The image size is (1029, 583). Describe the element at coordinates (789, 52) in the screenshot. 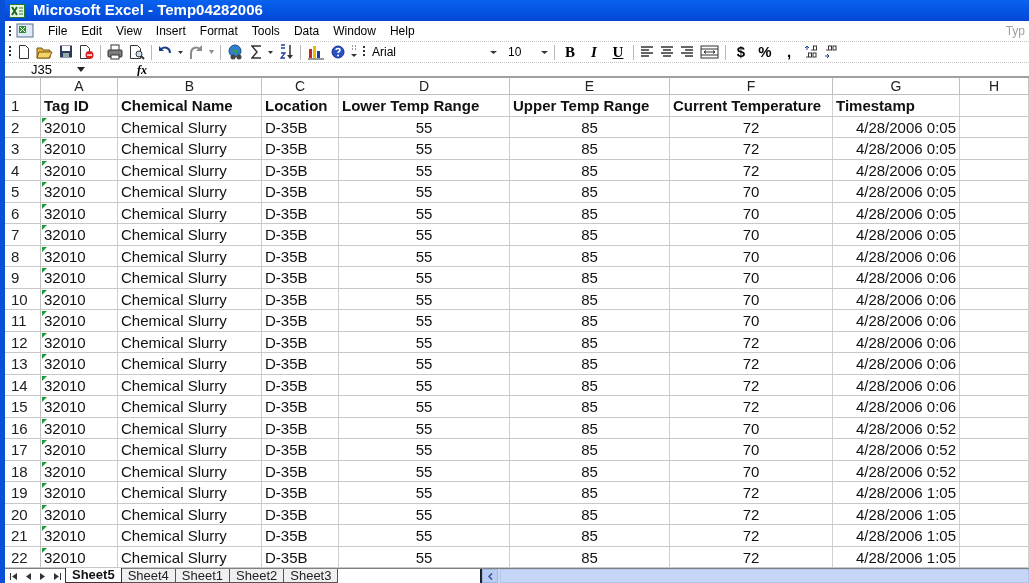

I see `comma-button: ,` at that location.